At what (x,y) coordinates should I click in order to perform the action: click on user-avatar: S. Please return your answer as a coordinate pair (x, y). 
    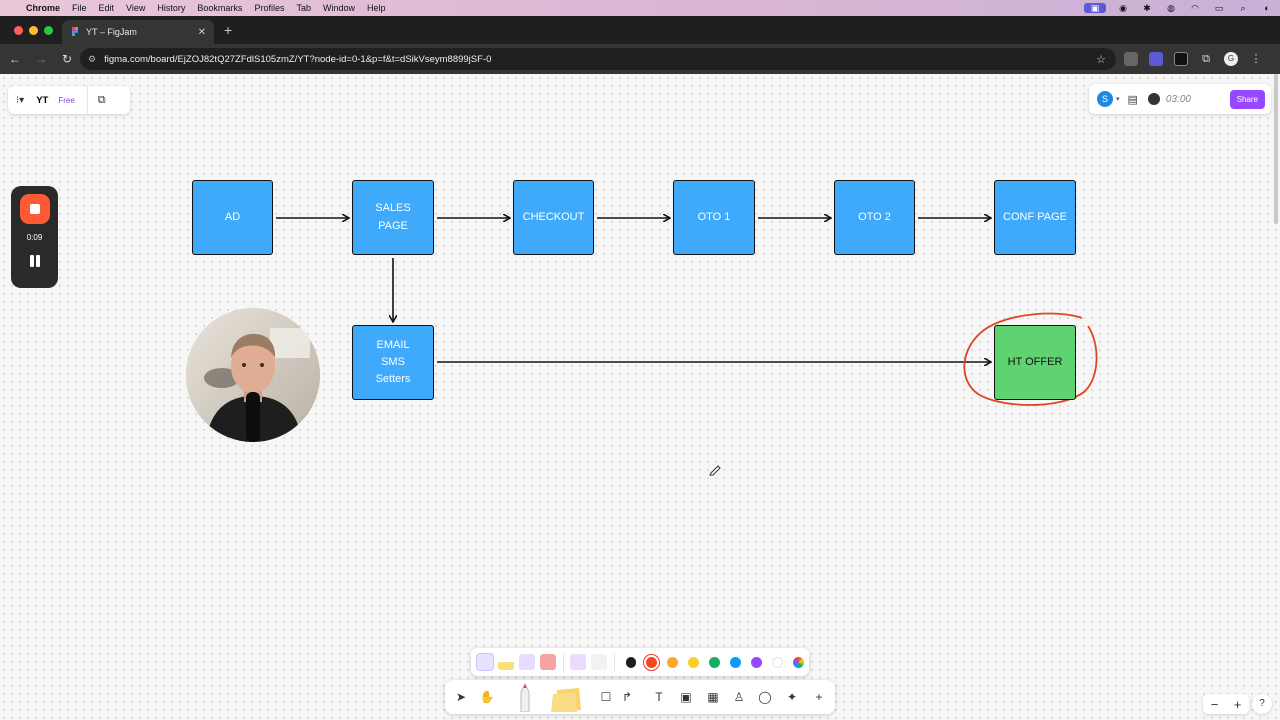
    Looking at the image, I should click on (1105, 99).